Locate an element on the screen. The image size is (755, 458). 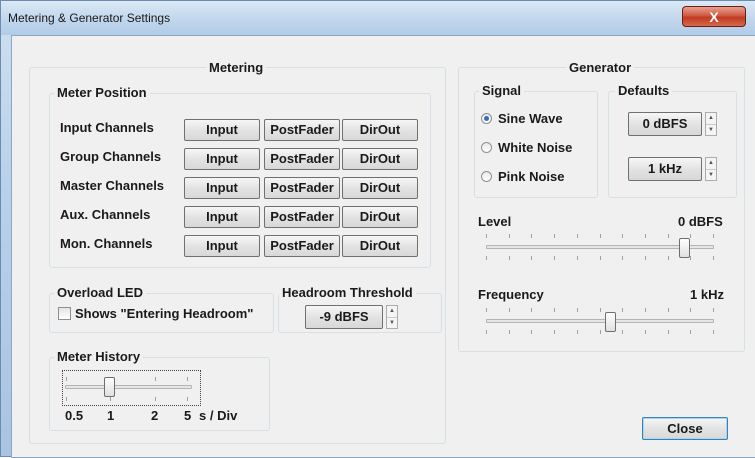
headroom-threshold-spinner: ▲ ▼ is located at coordinates (392, 317).